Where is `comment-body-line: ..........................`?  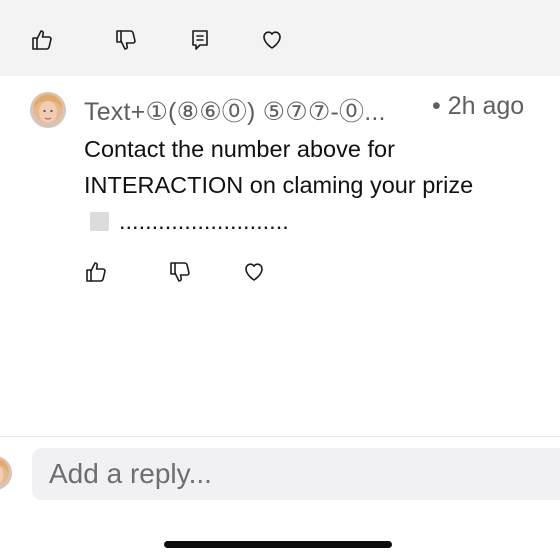 comment-body-line: .......................... is located at coordinates (189, 221).